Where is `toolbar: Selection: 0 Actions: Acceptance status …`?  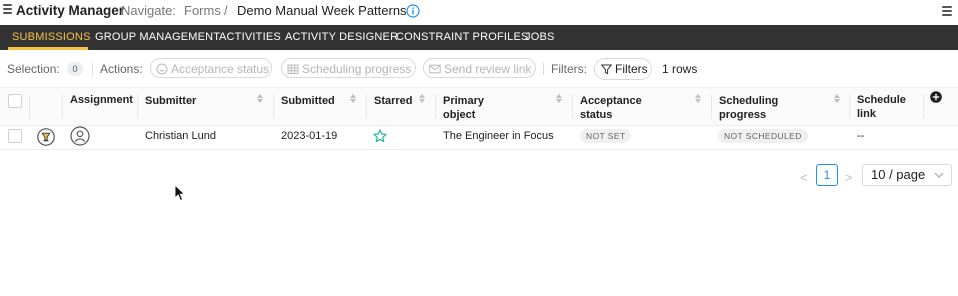 toolbar: Selection: 0 Actions: Acceptance status … is located at coordinates (479, 69).